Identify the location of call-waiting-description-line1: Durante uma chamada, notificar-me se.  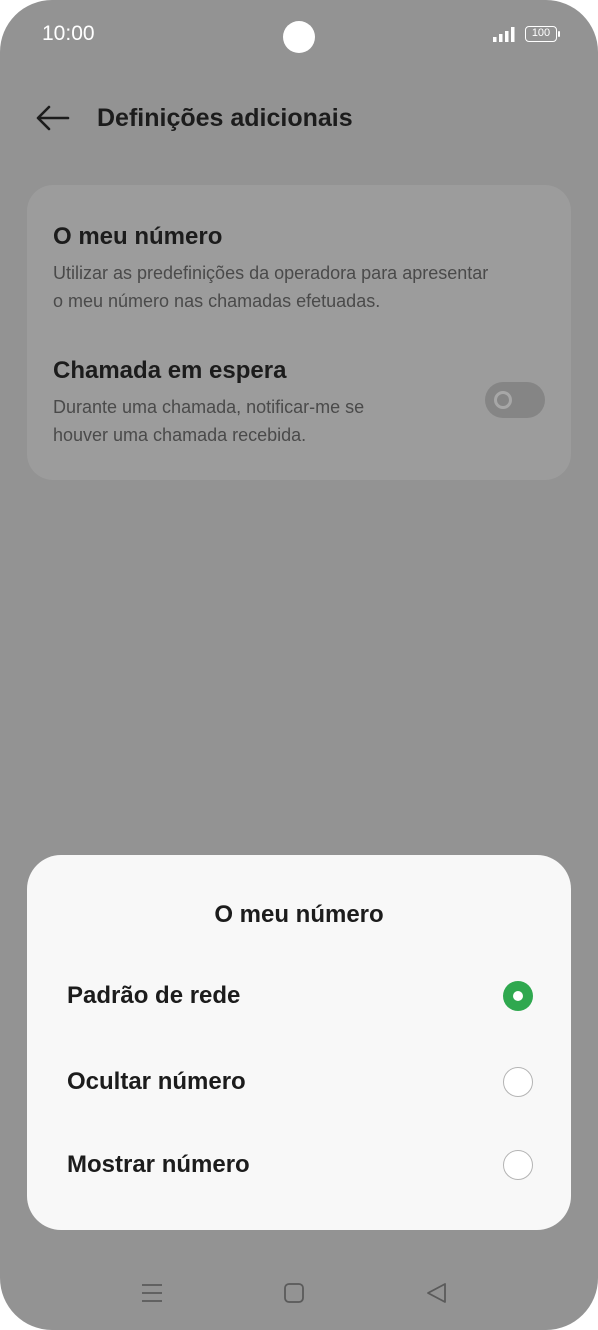
(209, 407).